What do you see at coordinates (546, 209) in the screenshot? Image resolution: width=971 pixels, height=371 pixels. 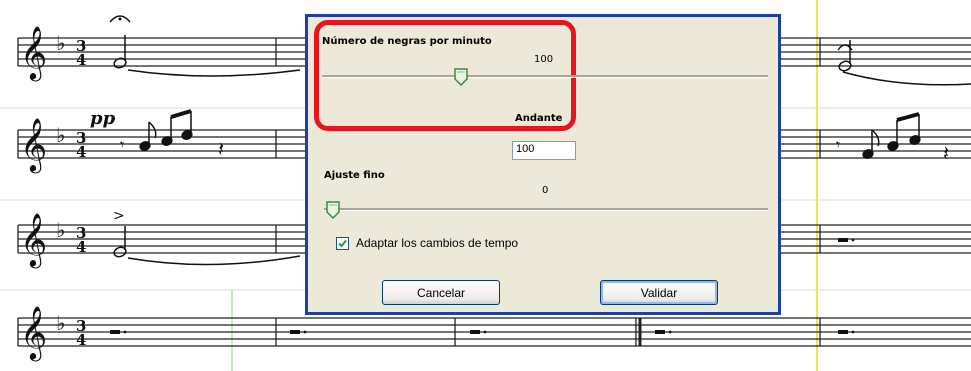 I see `fine-tune-slider-track` at bounding box center [546, 209].